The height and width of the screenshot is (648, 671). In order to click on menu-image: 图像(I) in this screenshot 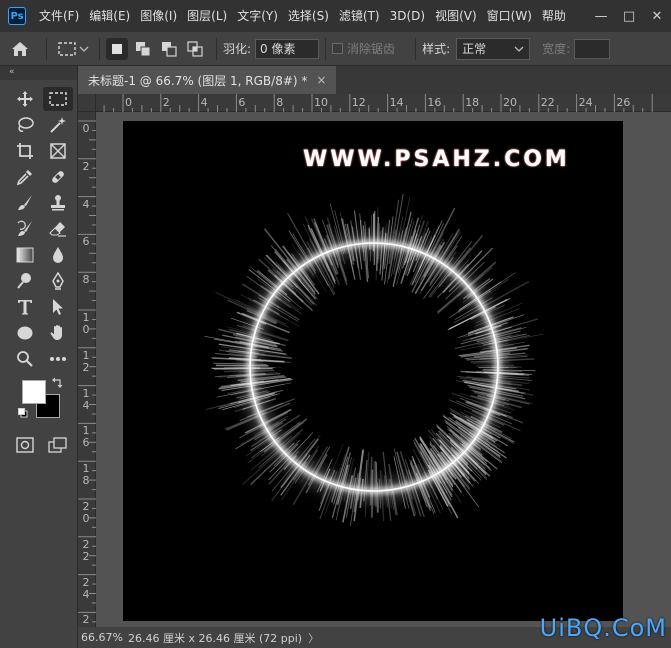, I will do `click(158, 16)`.